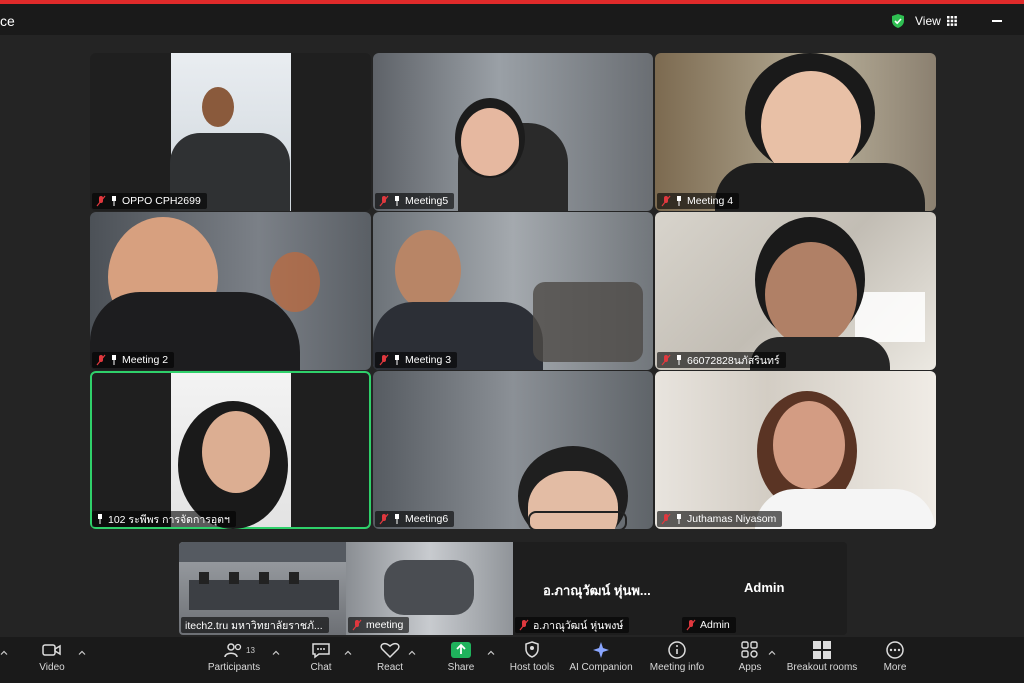  I want to click on share-screen-icon, so click(461, 650).